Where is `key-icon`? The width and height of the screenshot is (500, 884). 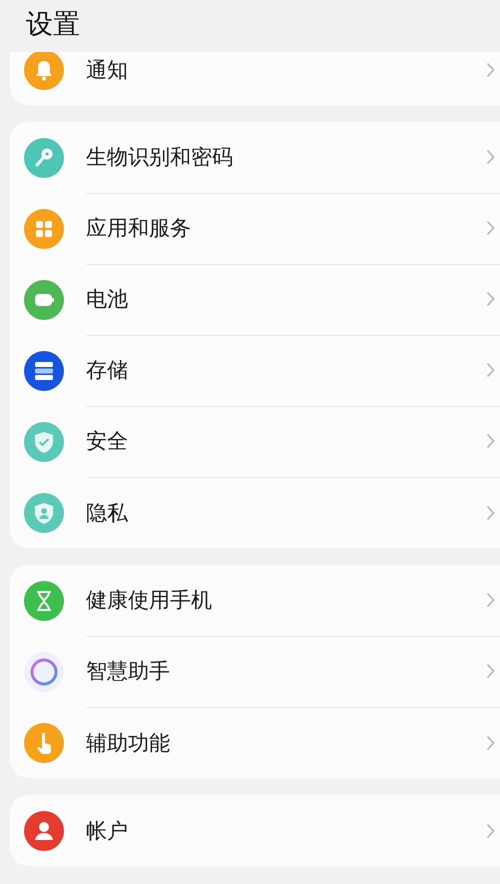
key-icon is located at coordinates (44, 158).